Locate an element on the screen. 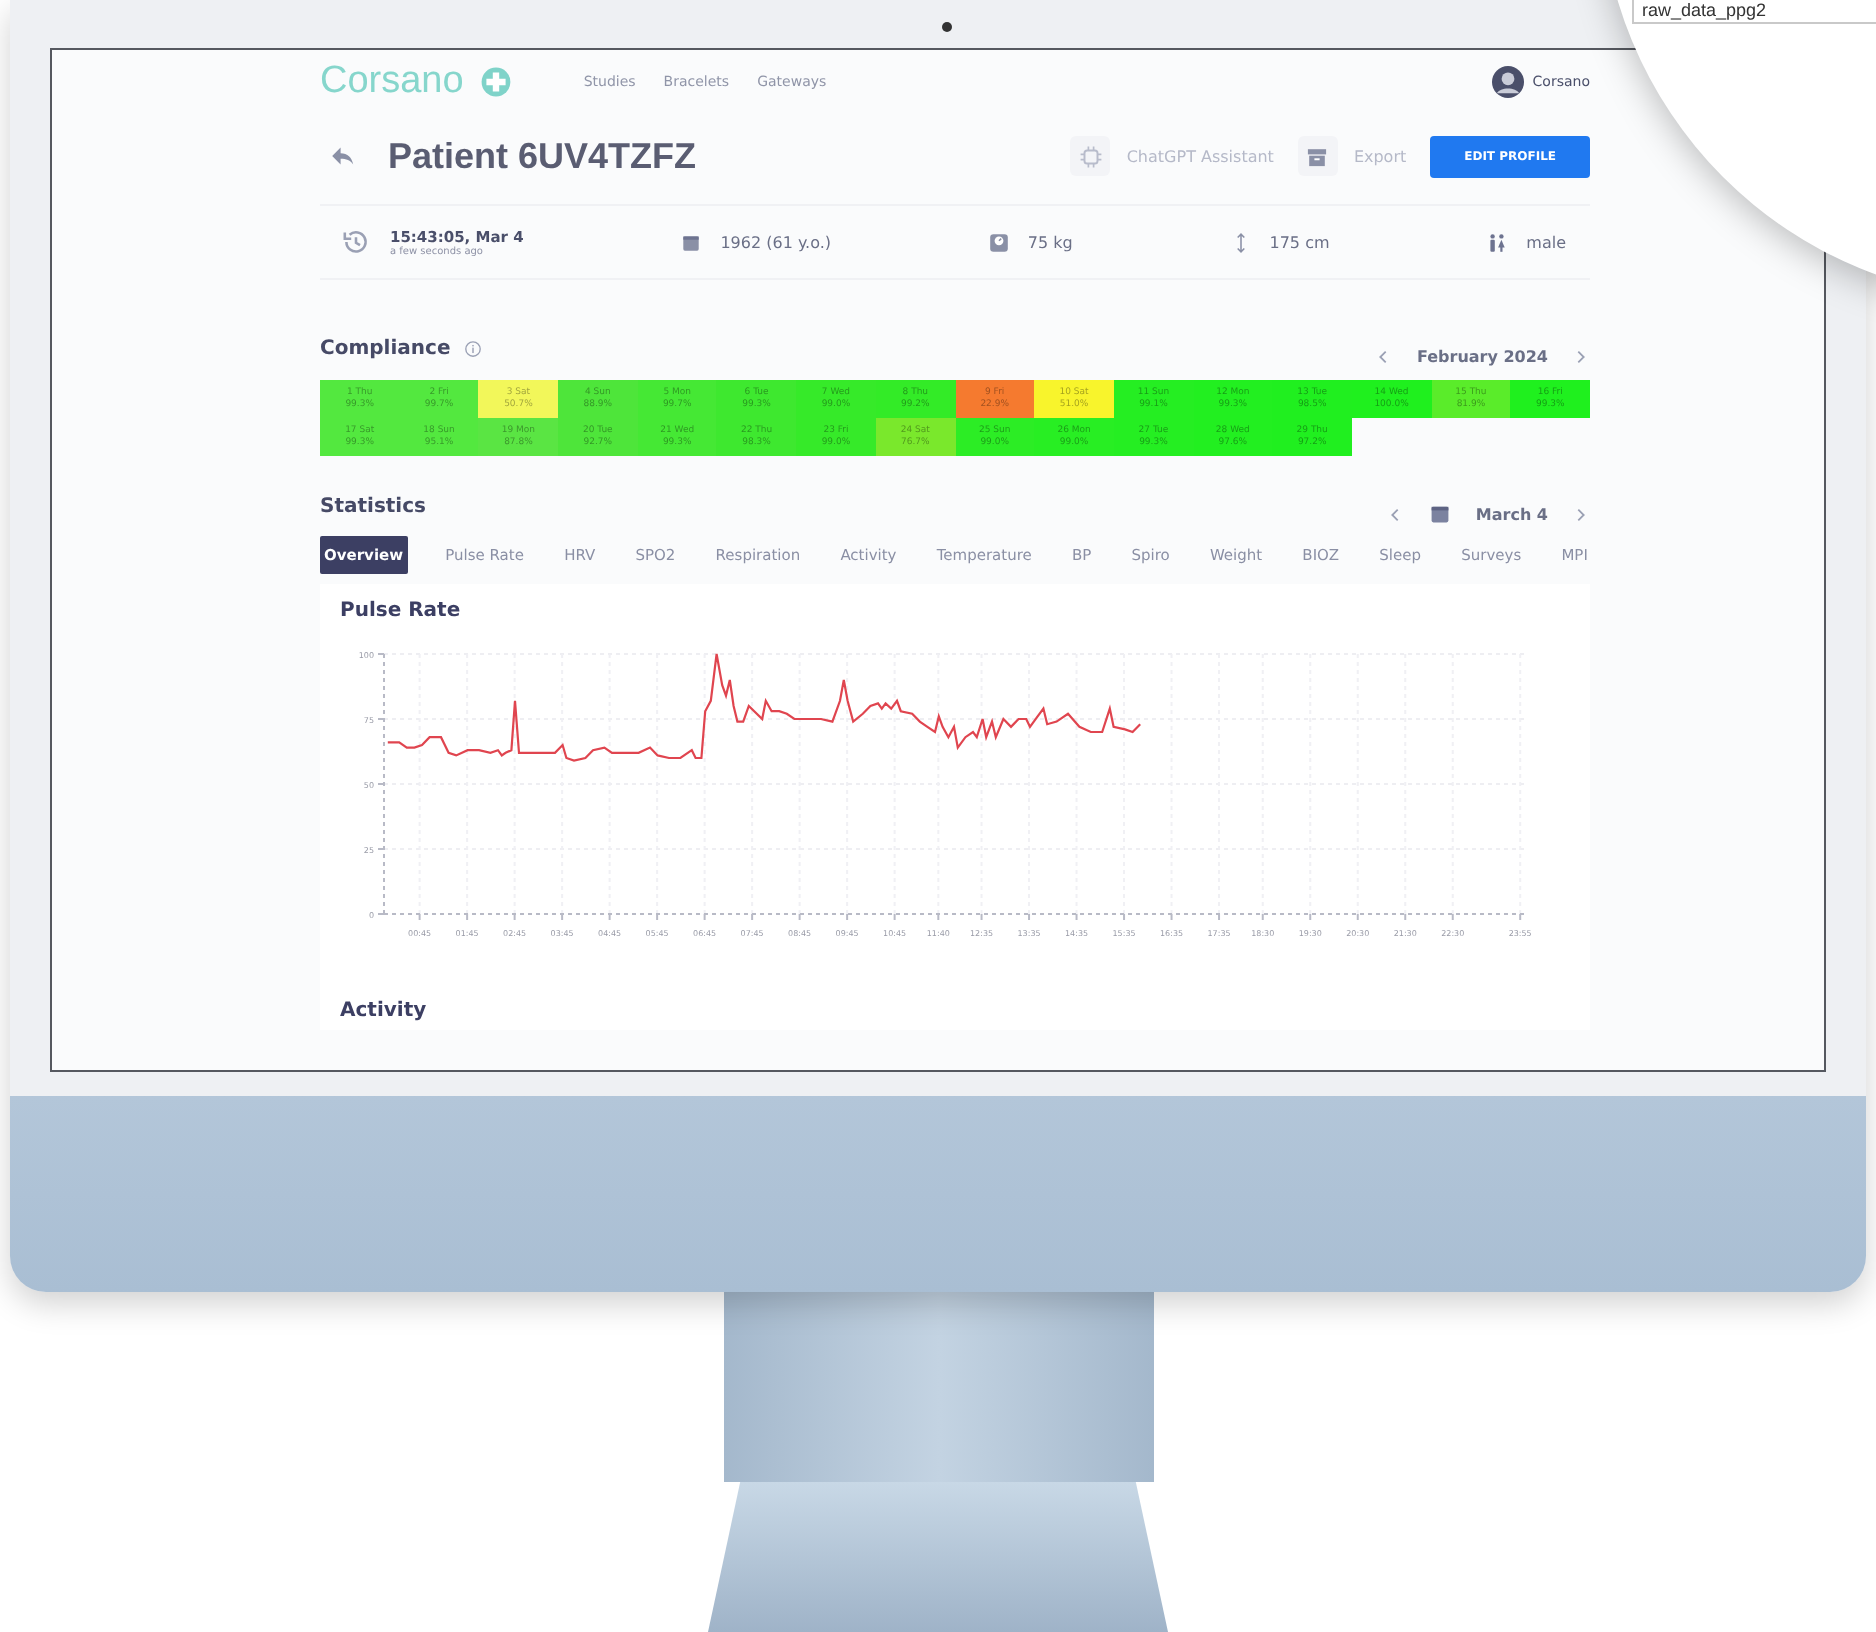  info-value: 175 cm is located at coordinates (1299, 242).